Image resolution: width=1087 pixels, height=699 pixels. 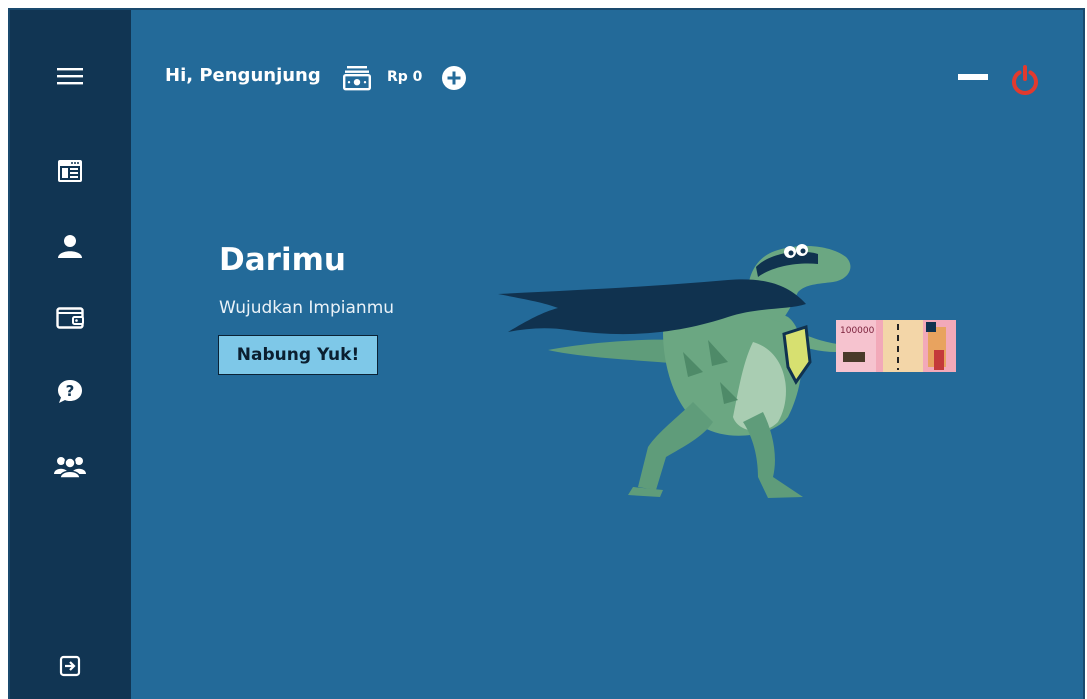 I want to click on nabung-button: Nabung Yuk!, so click(x=298, y=355).